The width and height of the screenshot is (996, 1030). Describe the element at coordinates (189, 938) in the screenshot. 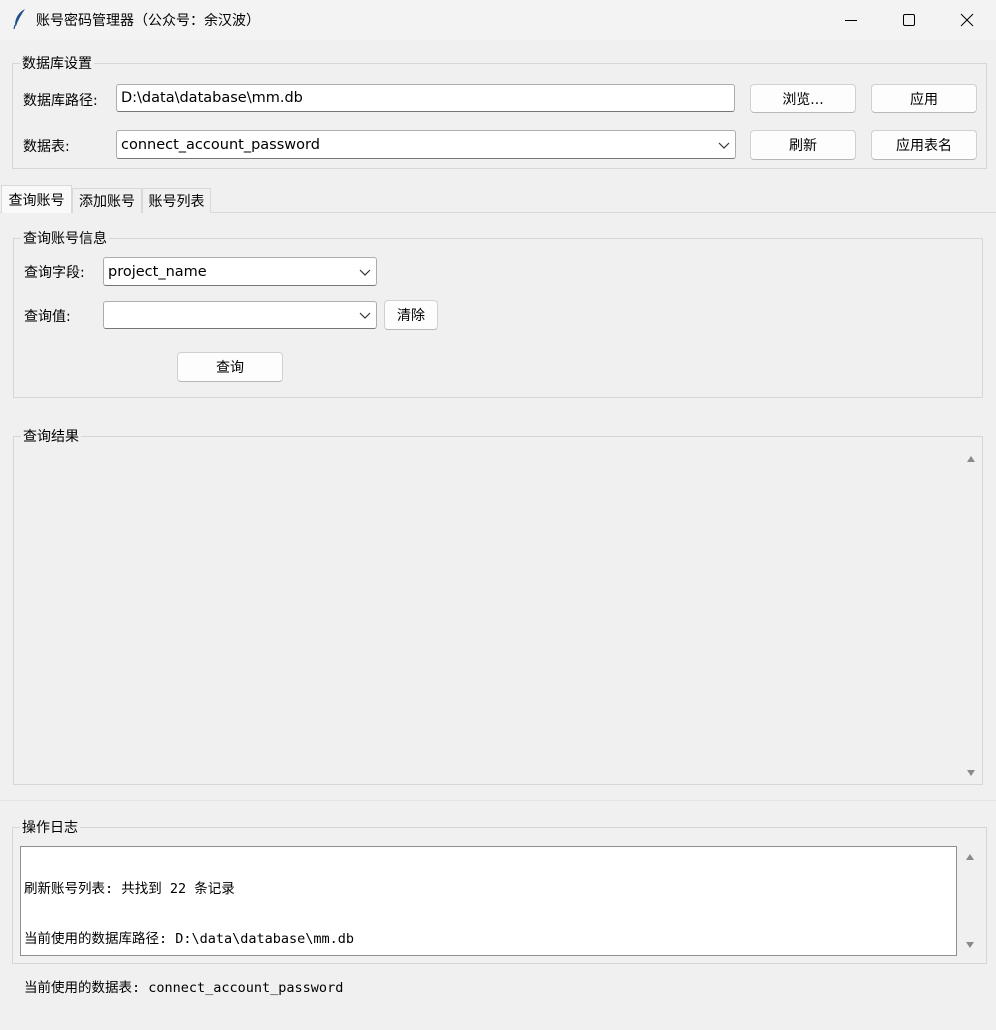

I see `log-line: 当前使用的数据库路径: D:\data\database\mm.db` at that location.